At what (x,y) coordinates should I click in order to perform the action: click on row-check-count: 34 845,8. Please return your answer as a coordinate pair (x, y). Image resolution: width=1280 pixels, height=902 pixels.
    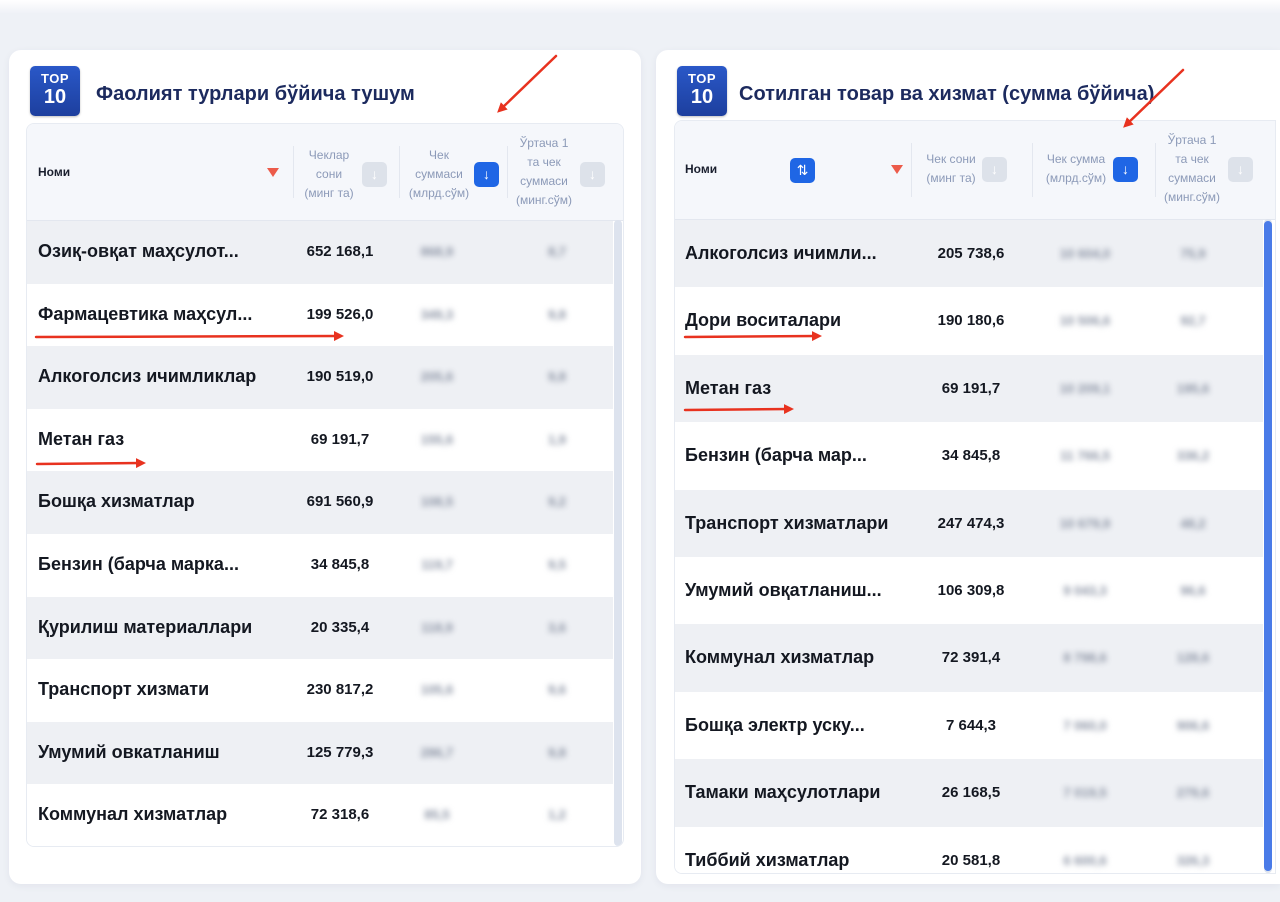
    Looking at the image, I should click on (971, 456).